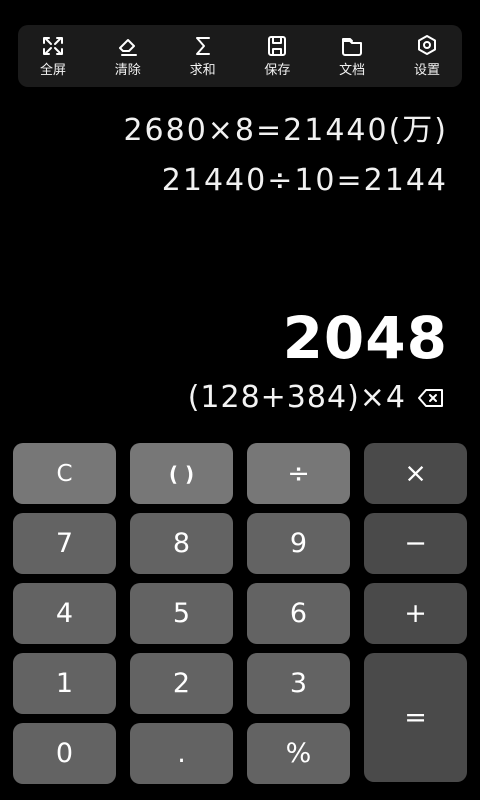  I want to click on digit-4-key: 4, so click(64, 613).